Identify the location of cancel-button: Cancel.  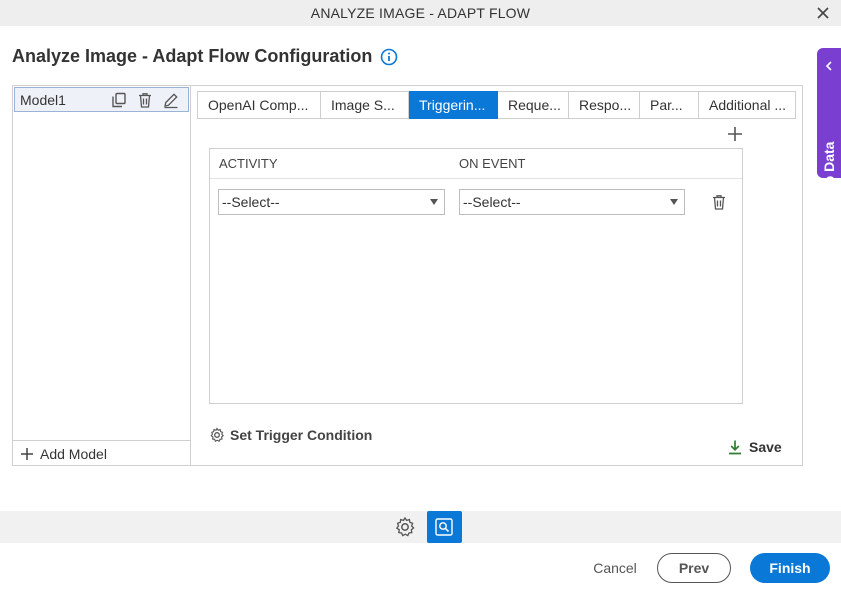
(615, 568).